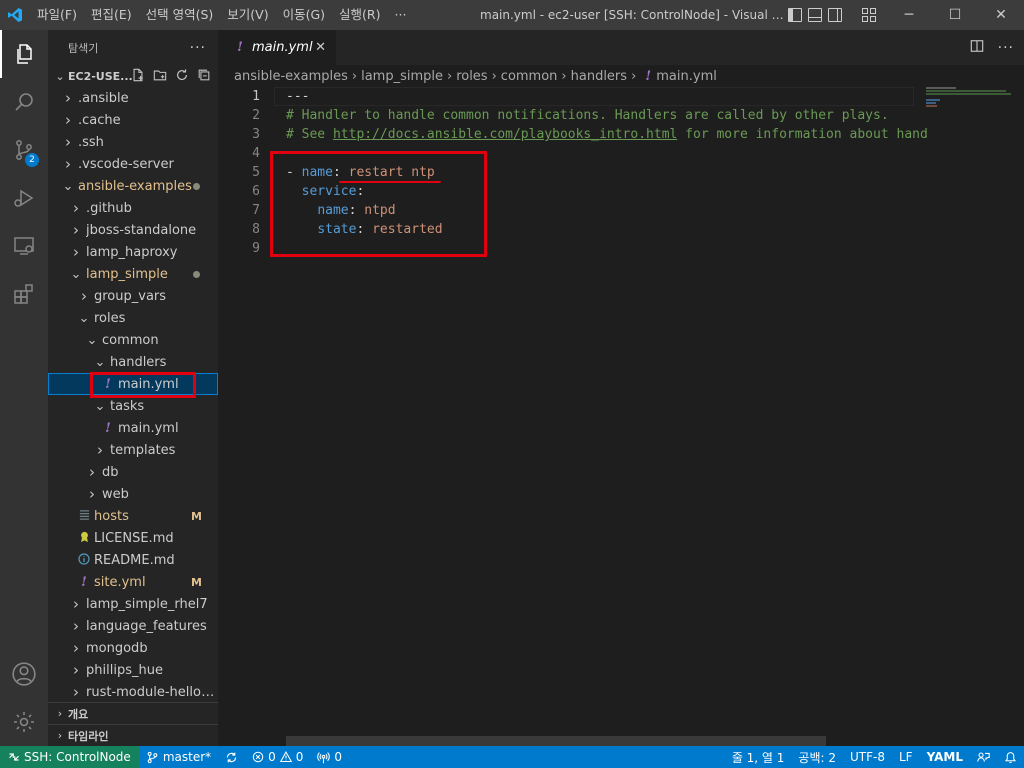 This screenshot has width=1024, height=768. What do you see at coordinates (304, 15) in the screenshot?
I see `menu-item: 이동(G)` at bounding box center [304, 15].